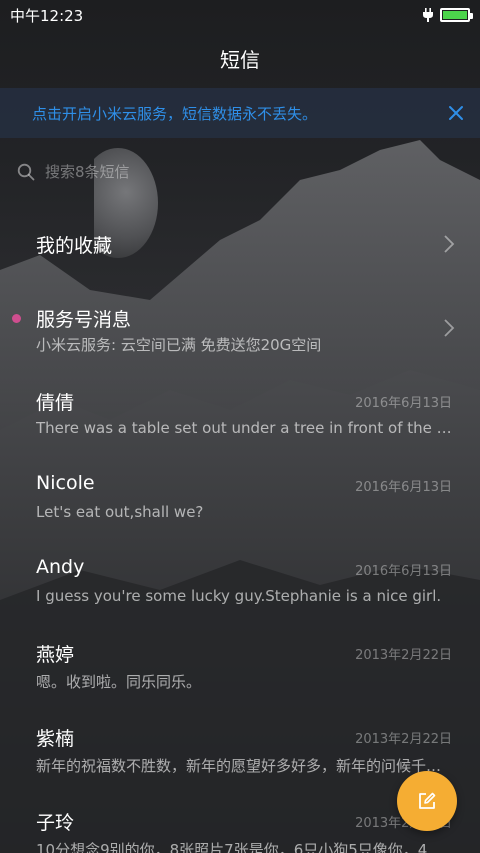  I want to click on search-bar, so click(240, 172).